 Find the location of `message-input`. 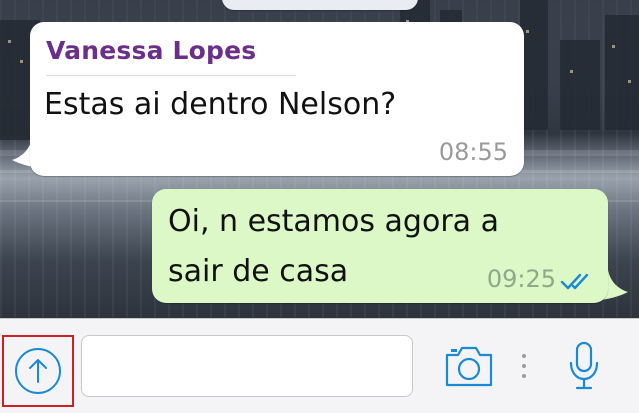

message-input is located at coordinates (247, 366).